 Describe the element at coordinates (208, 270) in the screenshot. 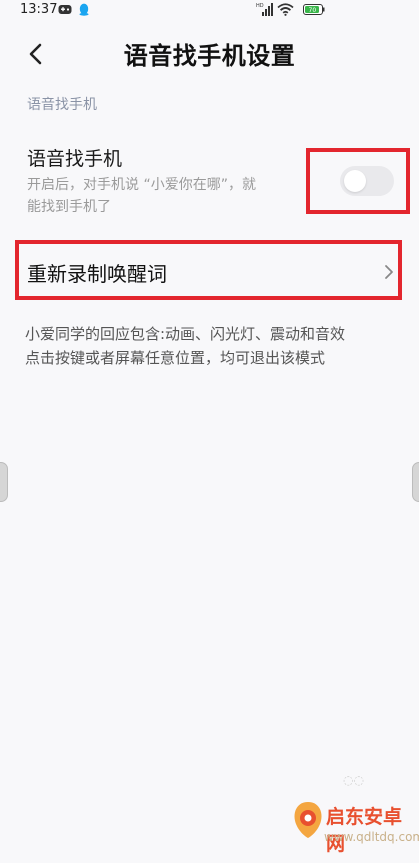

I see `rerecord-highlight-box` at that location.